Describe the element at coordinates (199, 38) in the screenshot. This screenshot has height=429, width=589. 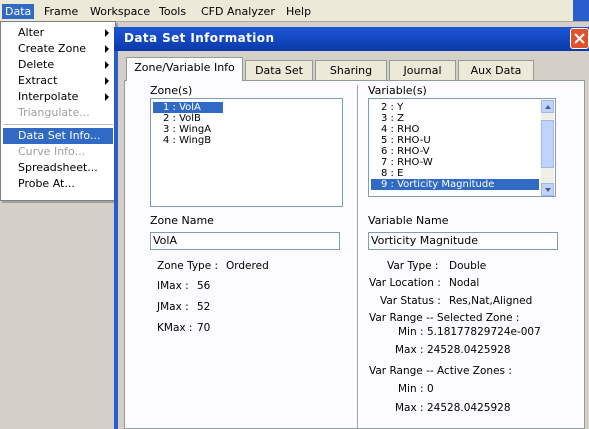
I see `dialog-title: Data Set Information` at that location.